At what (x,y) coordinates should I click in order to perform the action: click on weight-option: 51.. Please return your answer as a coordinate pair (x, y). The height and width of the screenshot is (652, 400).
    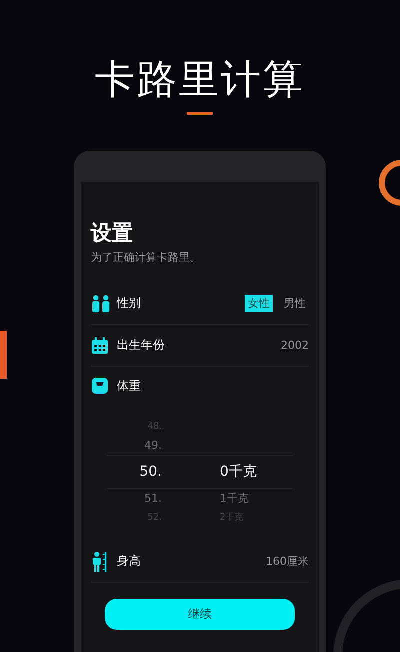
    Looking at the image, I should click on (153, 498).